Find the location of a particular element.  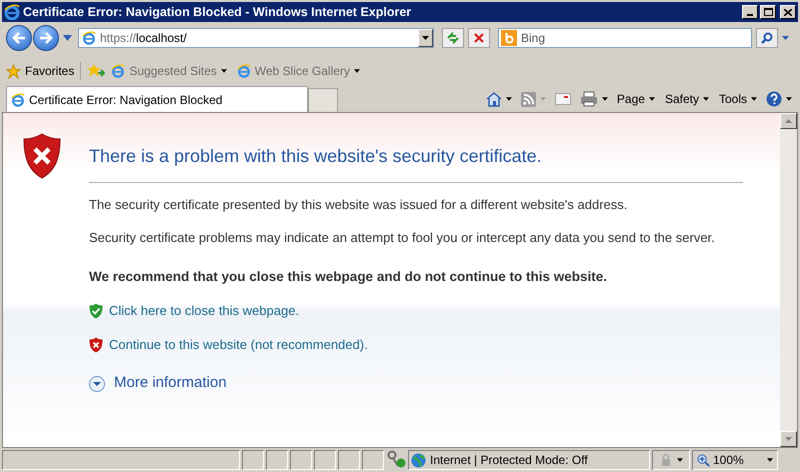

home-button is located at coordinates (499, 99).